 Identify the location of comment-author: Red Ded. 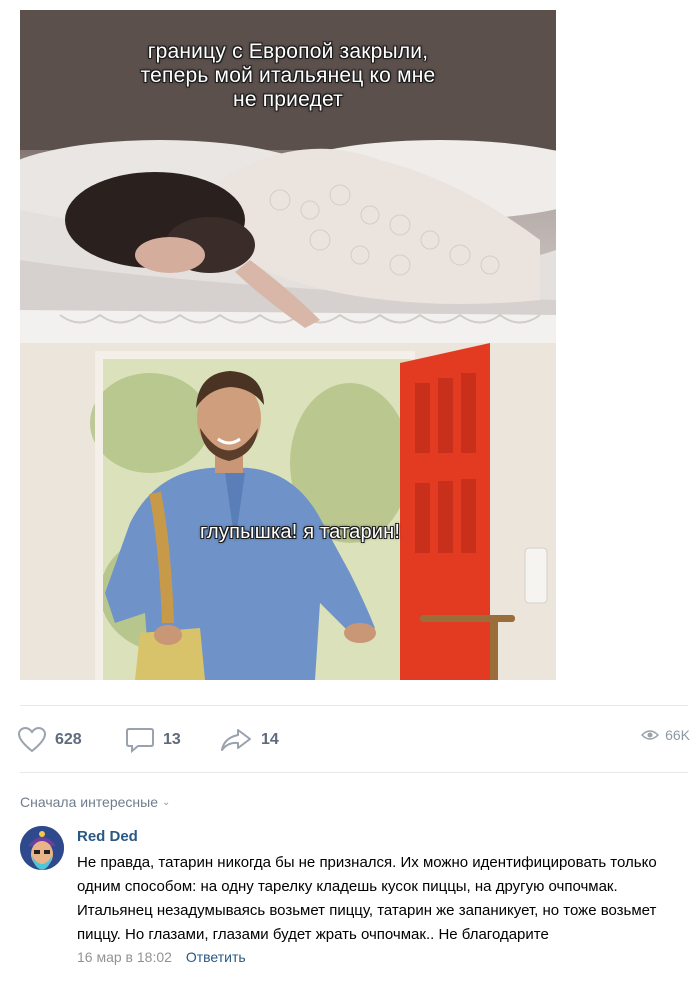
(384, 836).